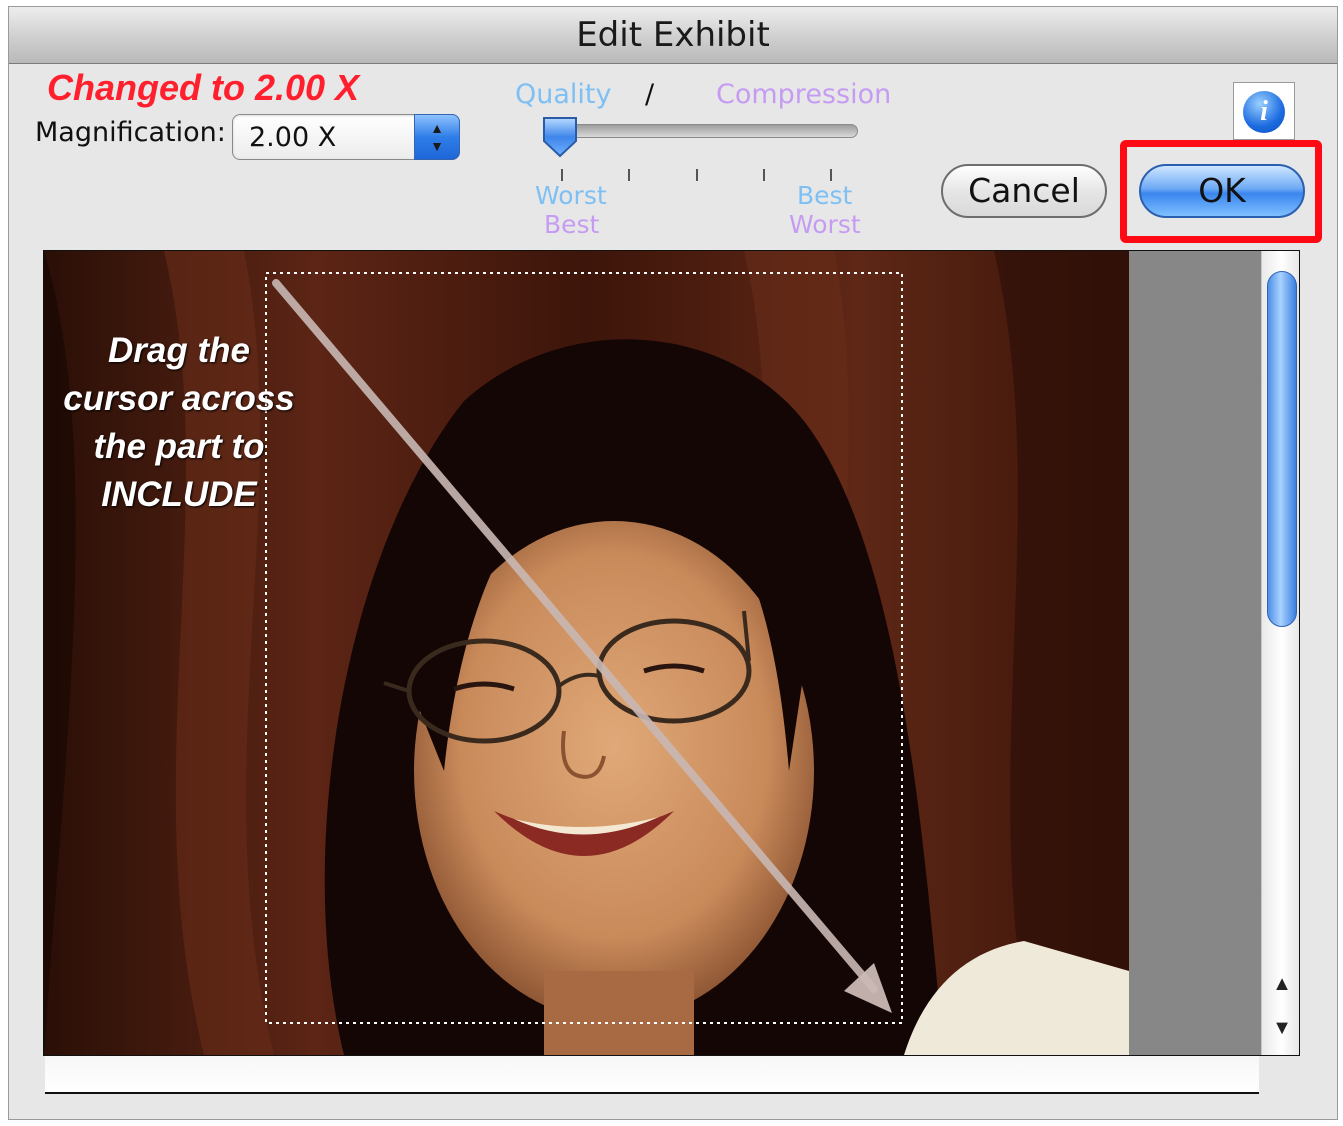 This screenshot has height=1126, width=1343. Describe the element at coordinates (346, 137) in the screenshot. I see `magnification-select: 2.00 X ▲ ▼` at that location.